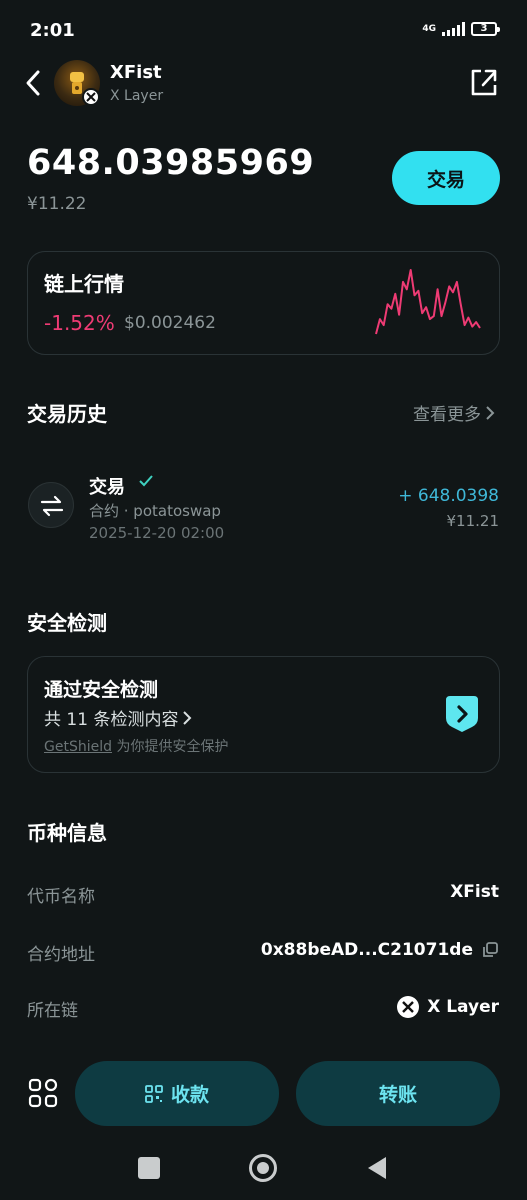  I want to click on security-provider-note: GetShield 为你提供安全保护, so click(136, 746).